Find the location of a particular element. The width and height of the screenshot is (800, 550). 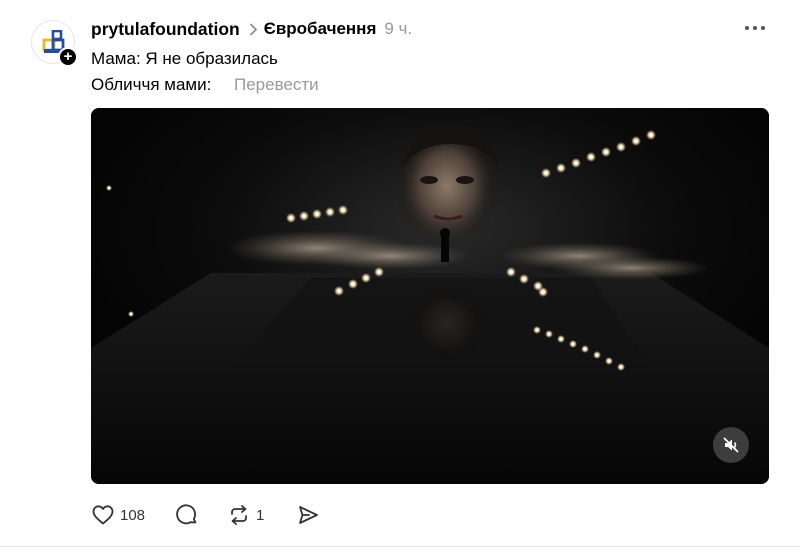

post-text-line-2: Обличчя мами: is located at coordinates (151, 84).